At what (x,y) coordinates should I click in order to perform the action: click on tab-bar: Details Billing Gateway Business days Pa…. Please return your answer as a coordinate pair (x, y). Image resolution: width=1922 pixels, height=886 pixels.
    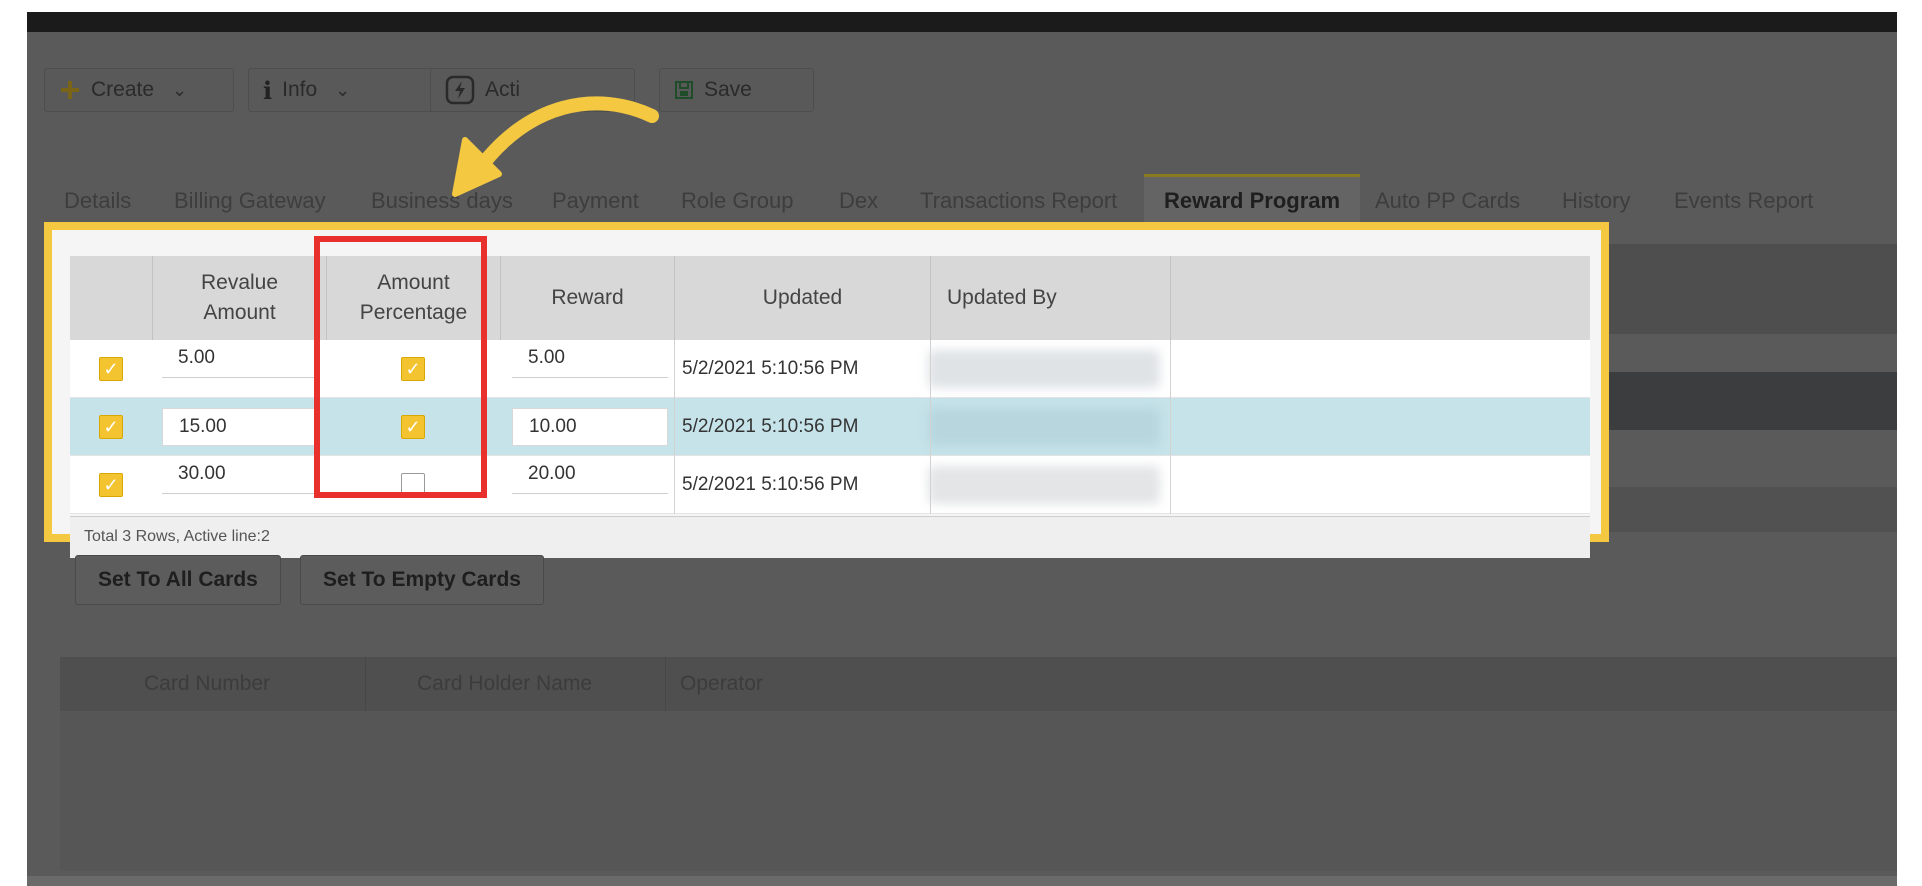
    Looking at the image, I should click on (962, 201).